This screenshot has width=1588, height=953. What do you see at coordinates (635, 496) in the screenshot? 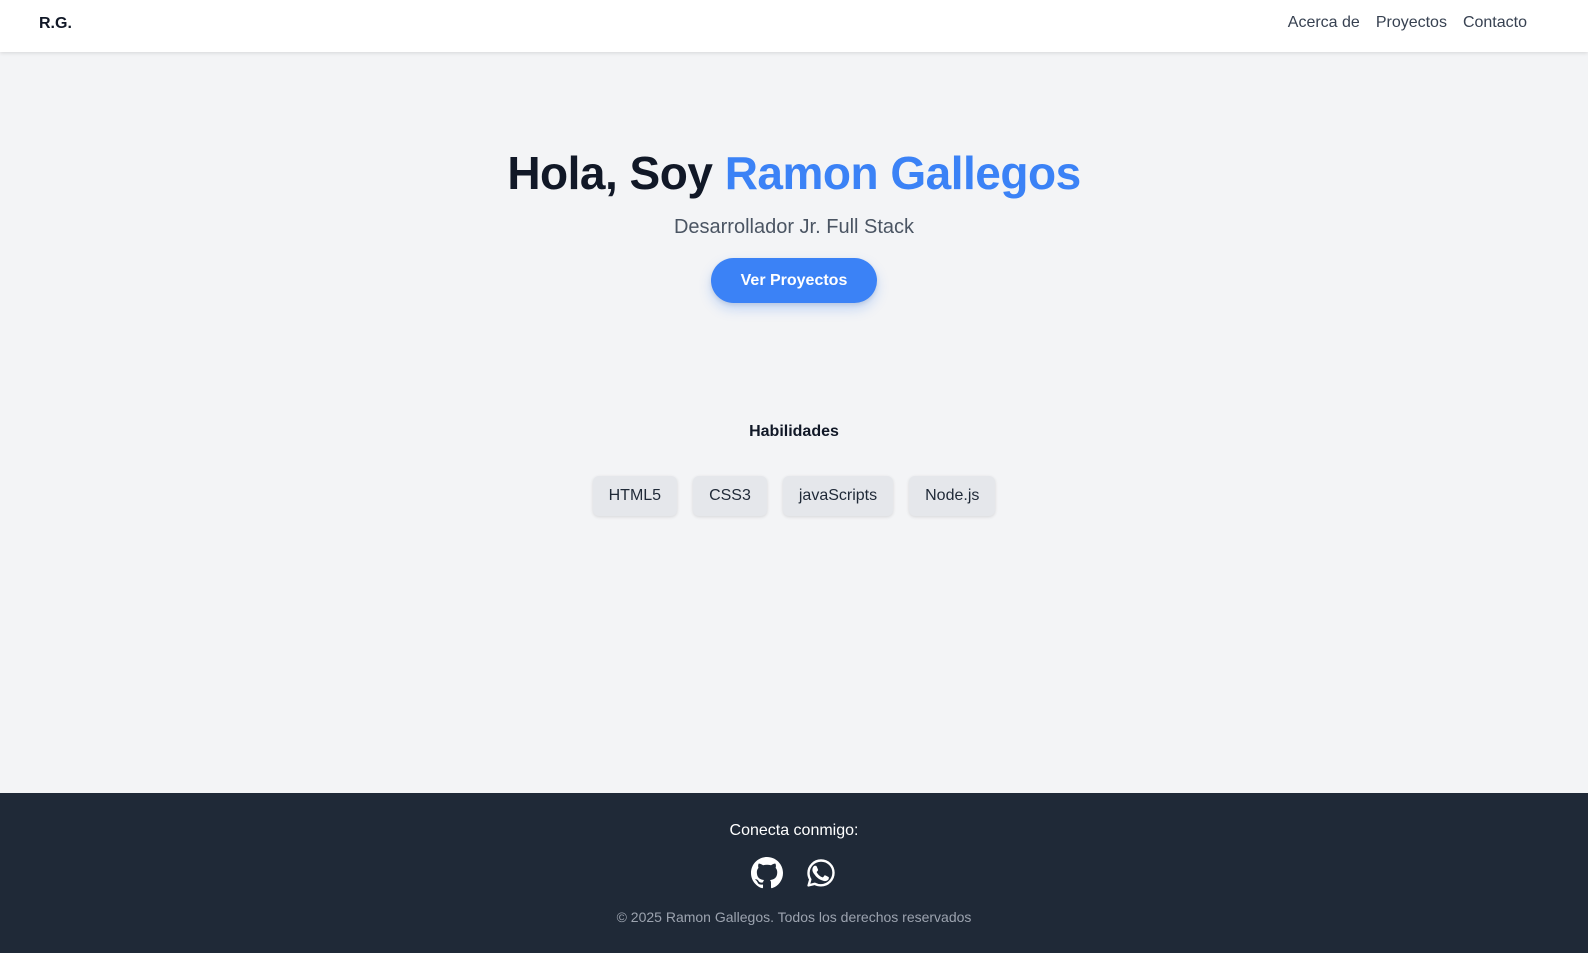
I see `skill-chip-html5: HTML5` at bounding box center [635, 496].